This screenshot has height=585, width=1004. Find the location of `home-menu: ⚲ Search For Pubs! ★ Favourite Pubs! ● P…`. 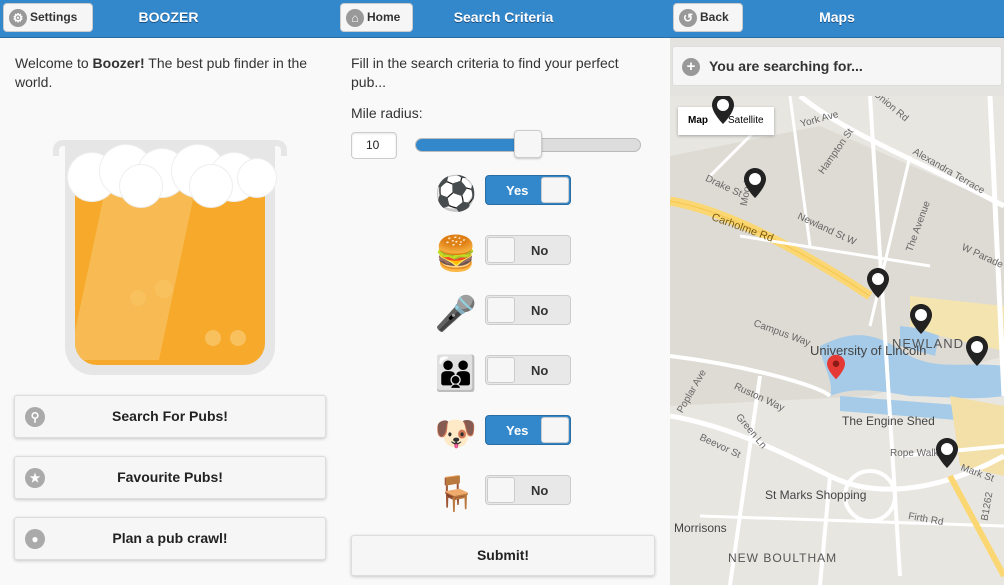

home-menu: ⚲ Search For Pubs! ★ Favourite Pubs! ● P… is located at coordinates (170, 486).